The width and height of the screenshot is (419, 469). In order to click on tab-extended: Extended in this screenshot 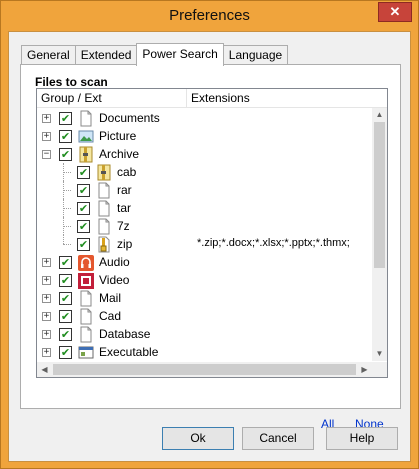, I will do `click(106, 55)`.